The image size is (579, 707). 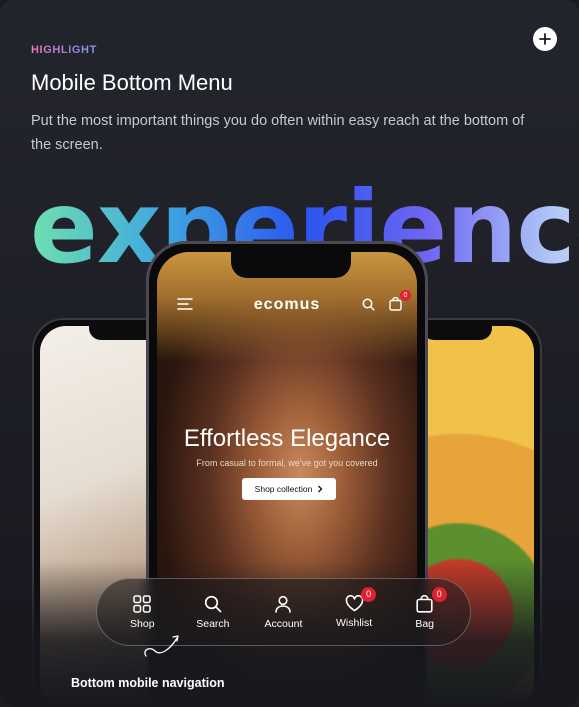 What do you see at coordinates (283, 623) in the screenshot?
I see `nav-label: Account` at bounding box center [283, 623].